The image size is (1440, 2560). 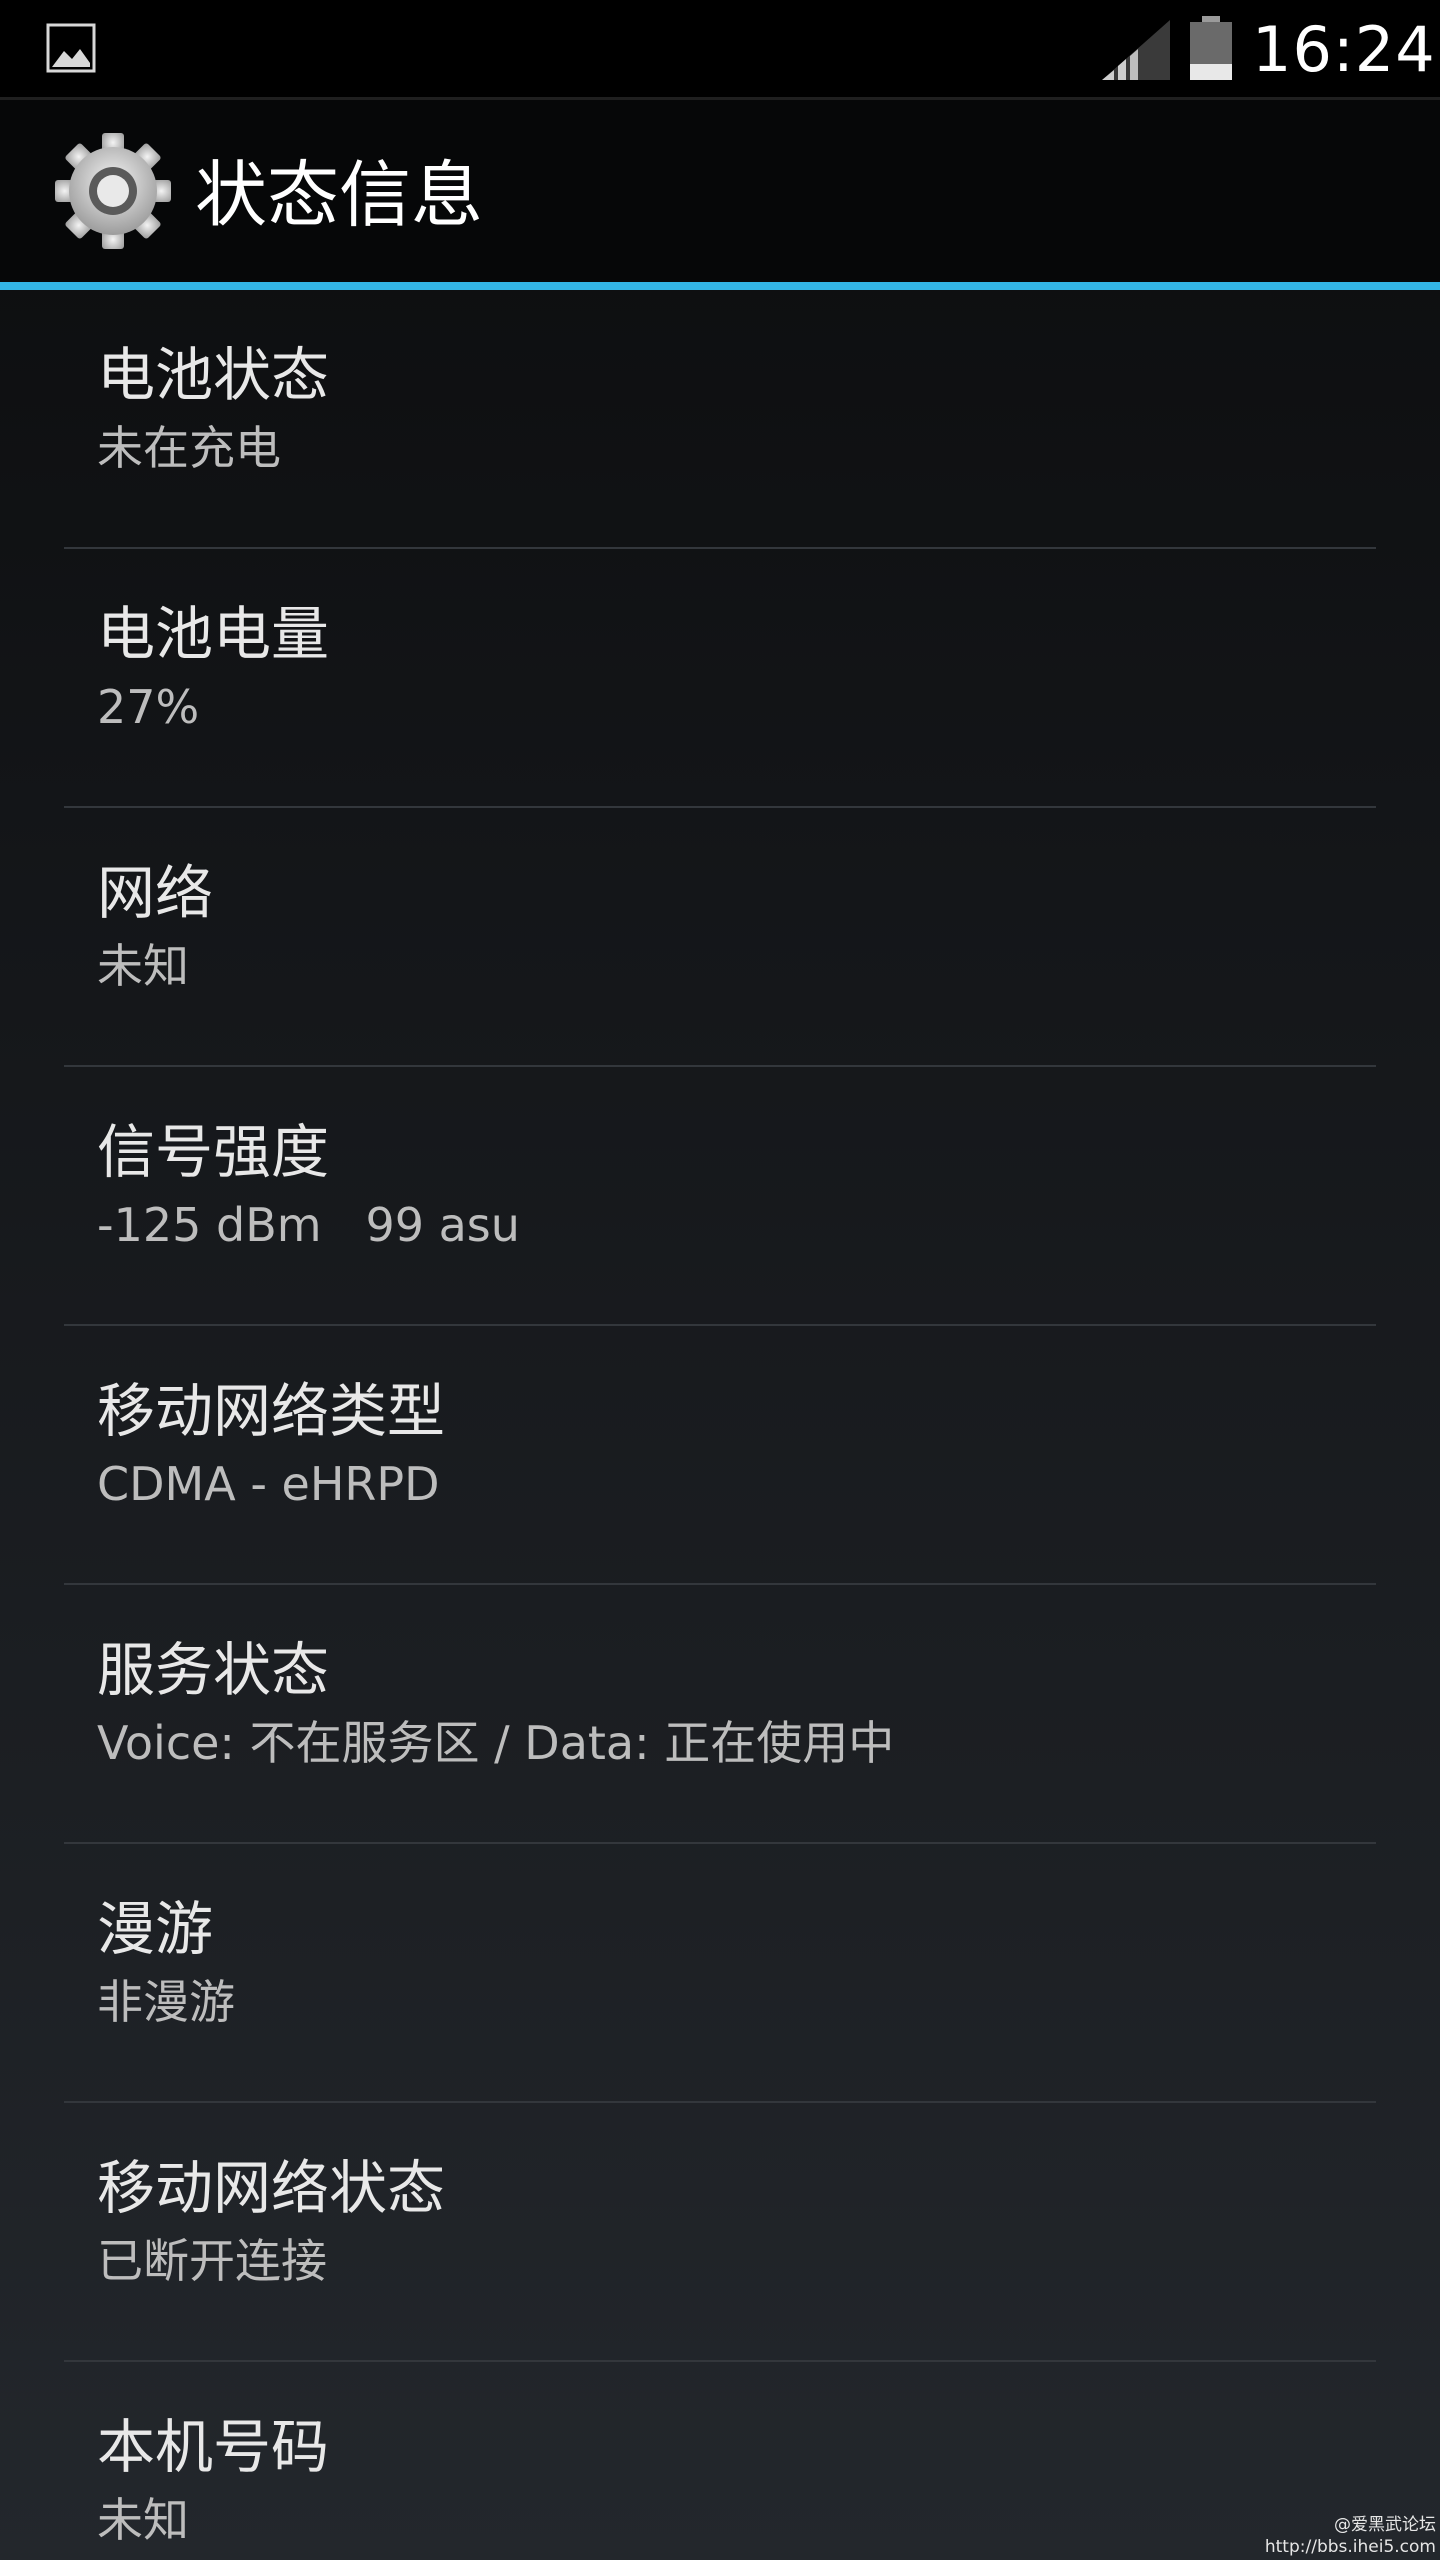 I want to click on list-item-mobile-network-type: 移动网络类型 CDMA - eHRPD, so click(x=720, y=1455).